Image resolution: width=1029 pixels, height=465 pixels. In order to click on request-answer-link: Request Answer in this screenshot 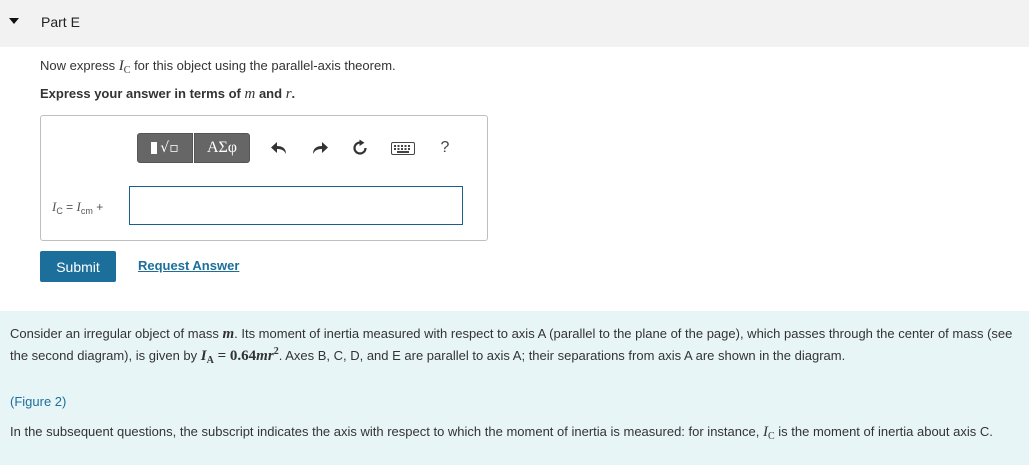, I will do `click(188, 265)`.